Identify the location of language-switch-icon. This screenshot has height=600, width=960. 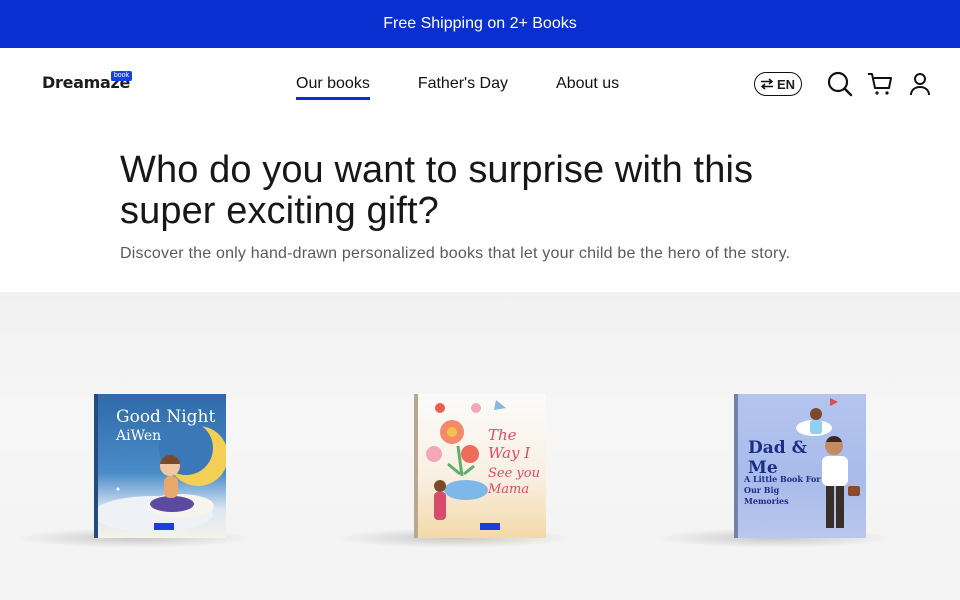
(767, 84).